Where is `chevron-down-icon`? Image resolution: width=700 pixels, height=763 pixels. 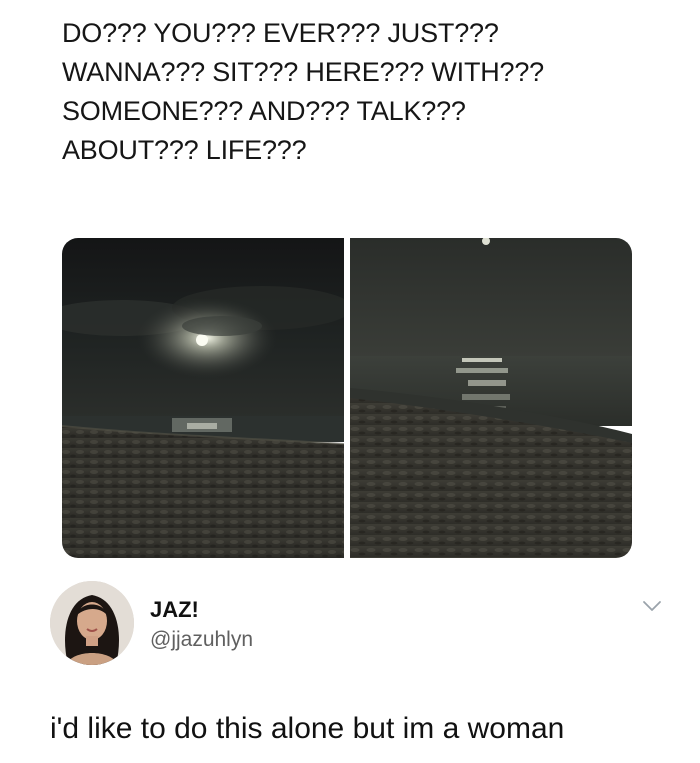 chevron-down-icon is located at coordinates (652, 606).